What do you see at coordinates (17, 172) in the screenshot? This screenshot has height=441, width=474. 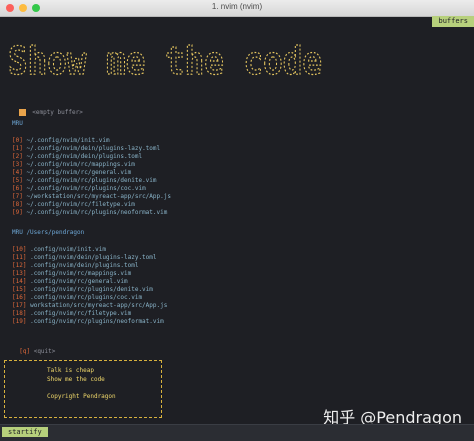 I see `item-index: [4]` at bounding box center [17, 172].